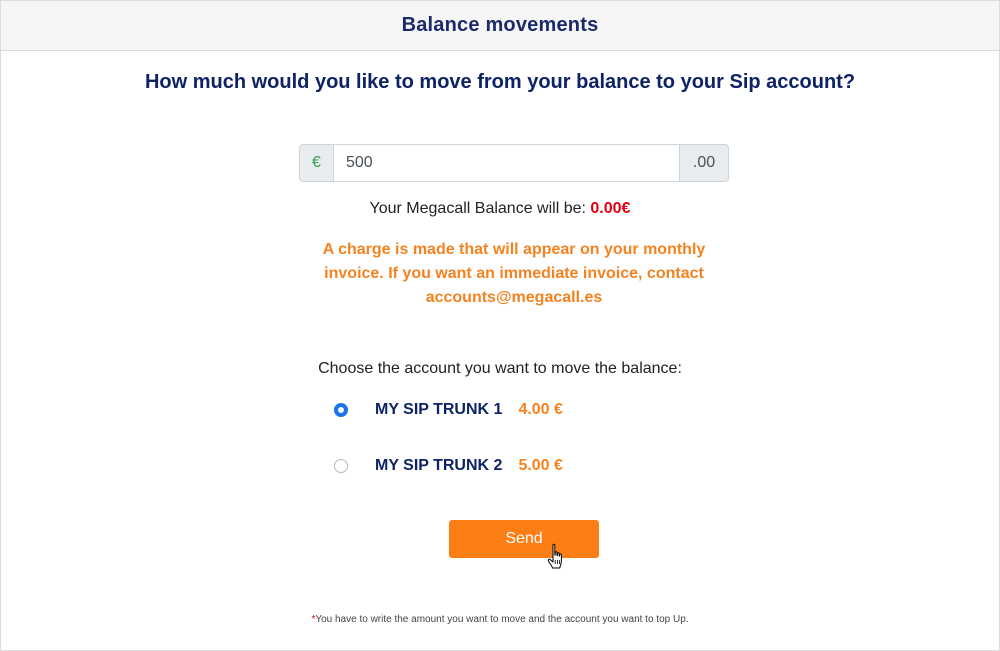  What do you see at coordinates (554, 556) in the screenshot?
I see `hand-pointer-icon` at bounding box center [554, 556].